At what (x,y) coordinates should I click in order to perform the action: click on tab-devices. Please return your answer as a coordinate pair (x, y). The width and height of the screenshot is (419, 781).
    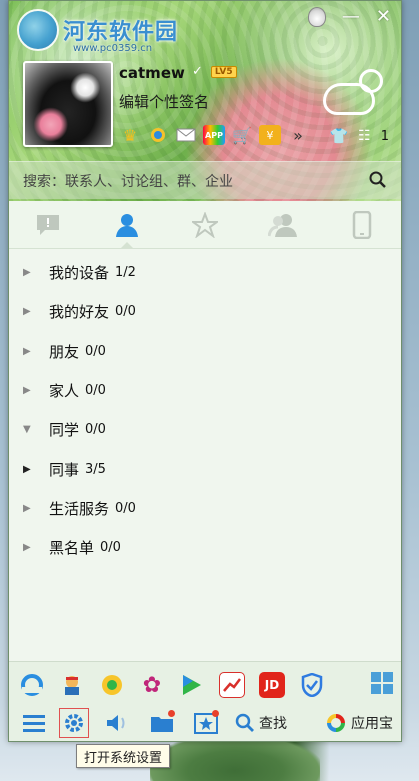
    Looking at the image, I should click on (362, 225).